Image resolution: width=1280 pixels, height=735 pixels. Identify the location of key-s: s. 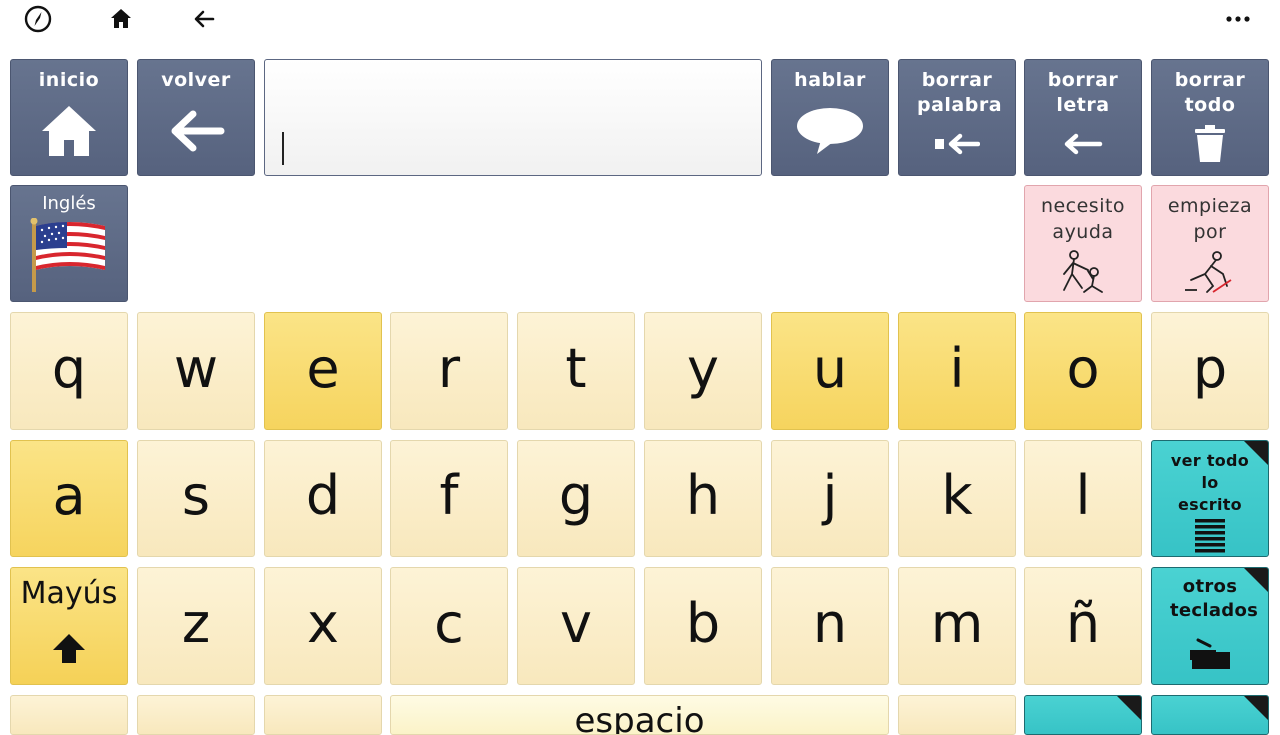
(196, 498).